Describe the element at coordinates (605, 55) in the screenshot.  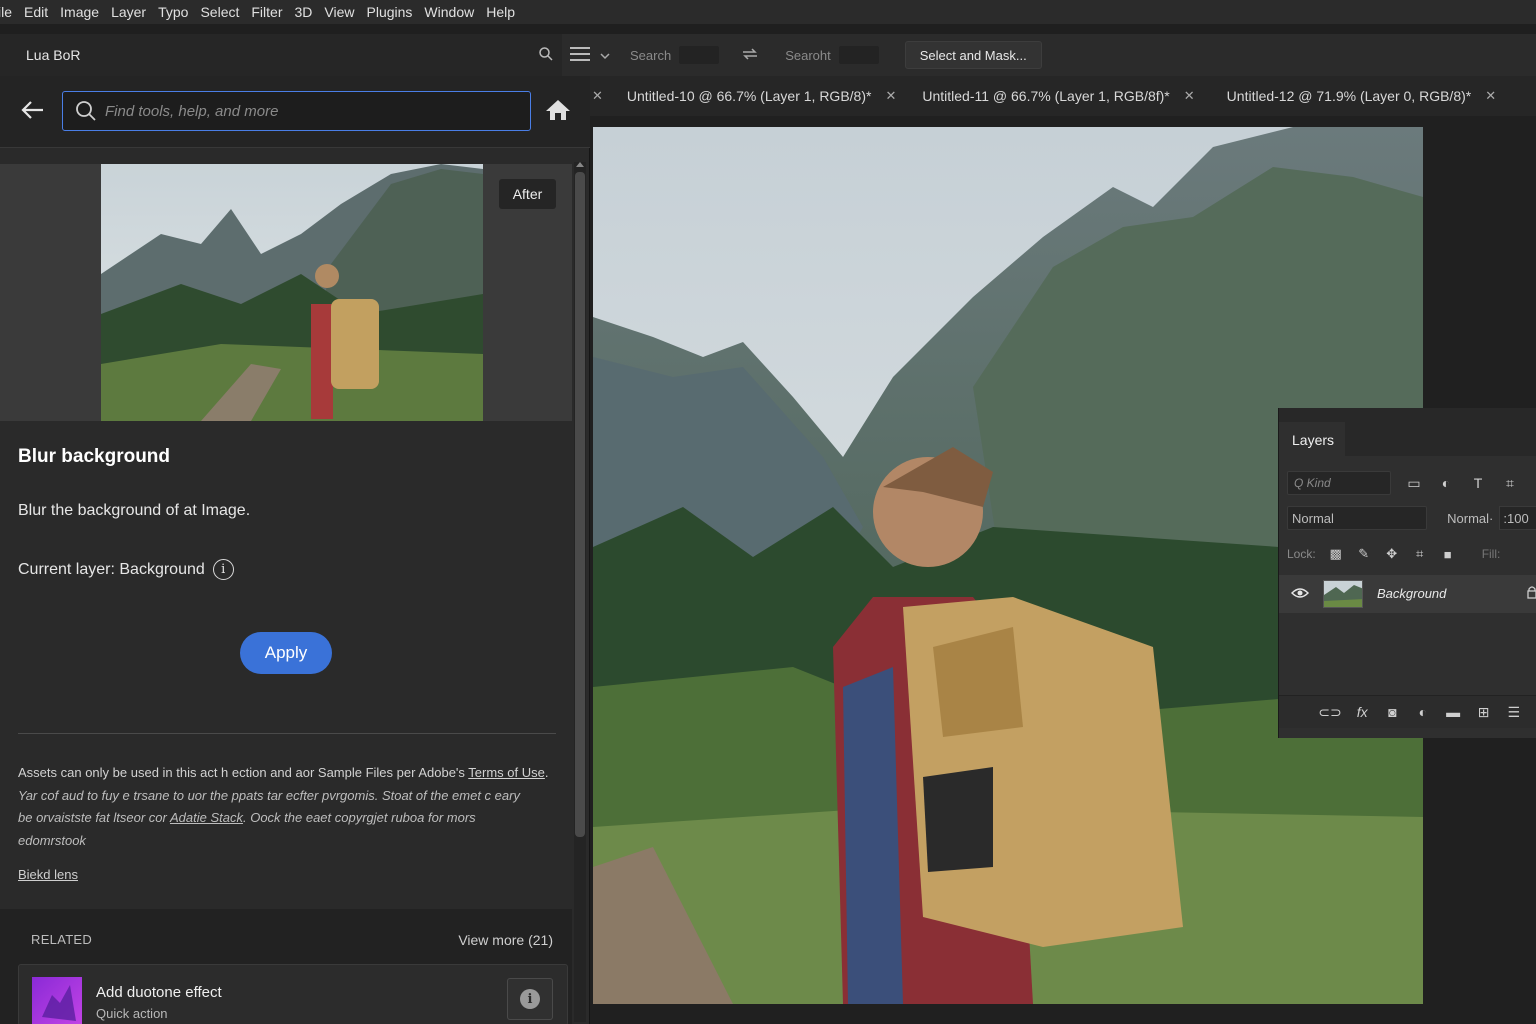
I see `chevron-down-icon` at that location.